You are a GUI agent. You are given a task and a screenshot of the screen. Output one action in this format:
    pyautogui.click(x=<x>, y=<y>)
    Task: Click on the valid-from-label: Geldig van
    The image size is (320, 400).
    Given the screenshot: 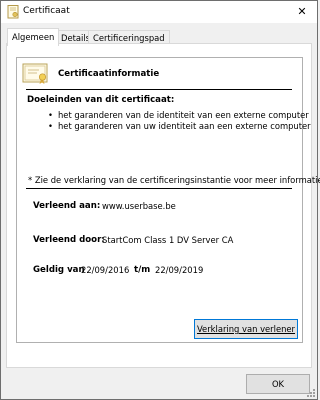 What is the action you would take?
    pyautogui.click(x=59, y=270)
    